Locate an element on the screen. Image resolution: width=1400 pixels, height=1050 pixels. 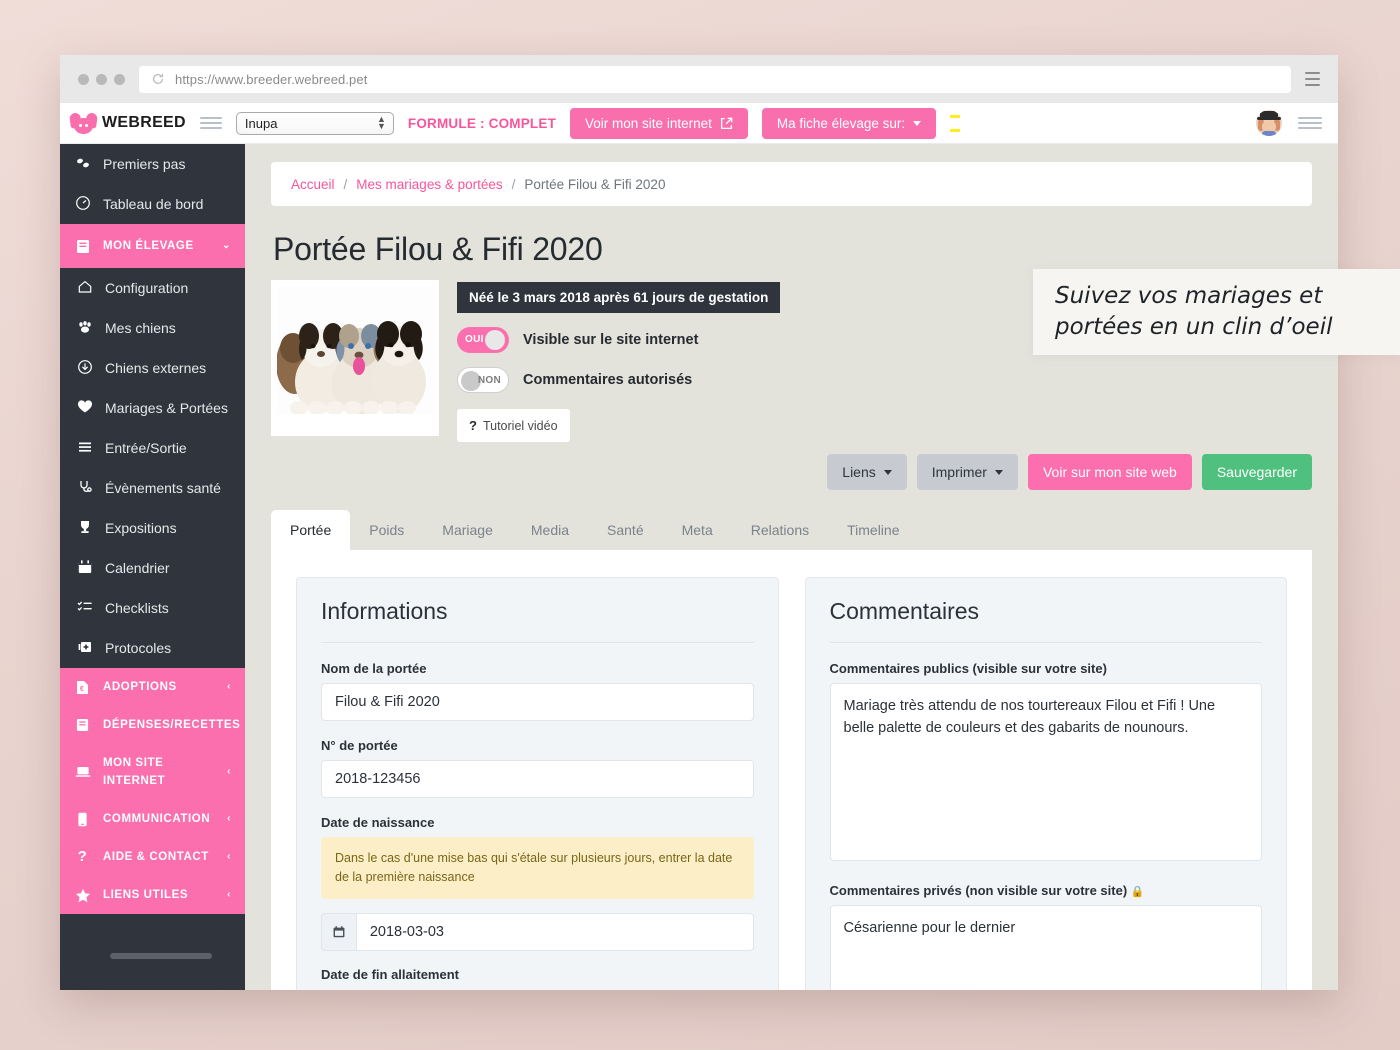
sidebar-item-label: Mariages & Portées is located at coordinates (166, 408).